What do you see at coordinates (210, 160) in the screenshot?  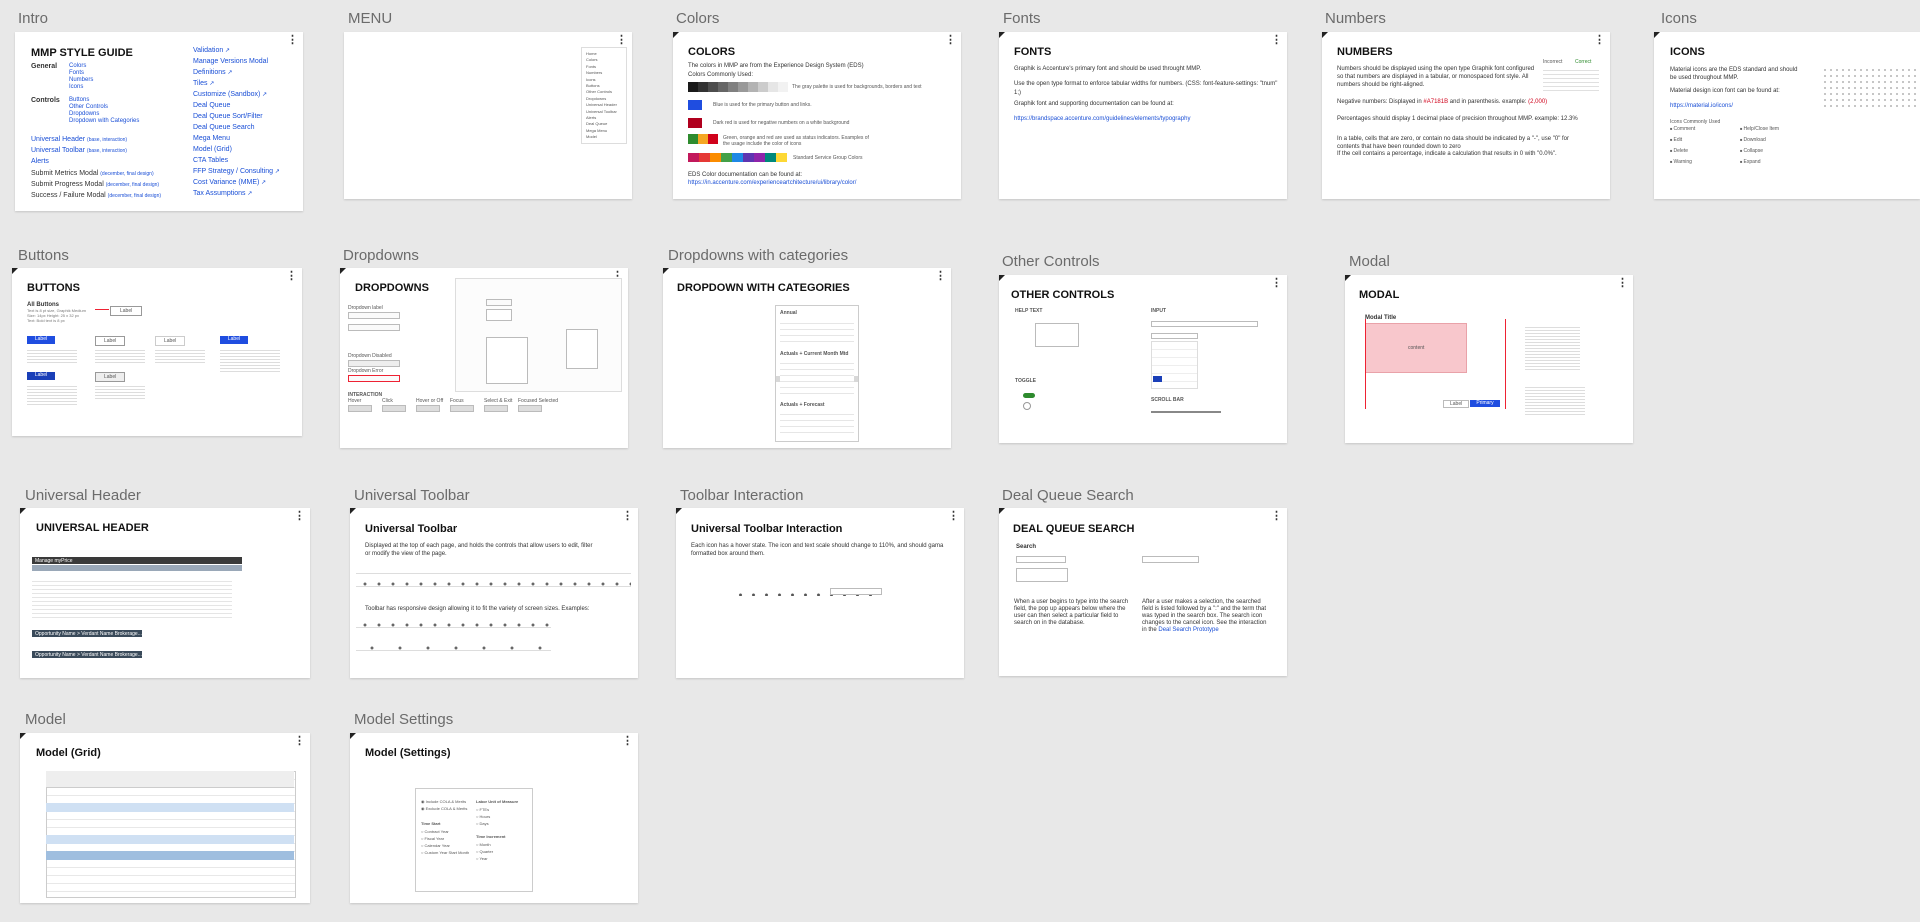 I see `intro-right-link: CTA Tables` at bounding box center [210, 160].